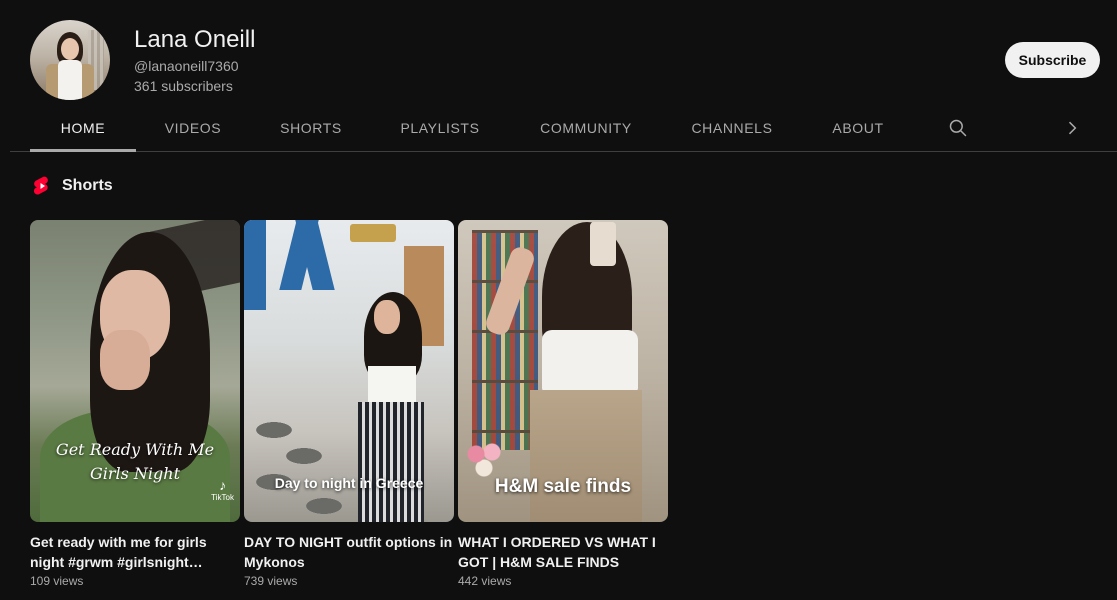  What do you see at coordinates (57, 581) in the screenshot?
I see `short-views: 109 views` at bounding box center [57, 581].